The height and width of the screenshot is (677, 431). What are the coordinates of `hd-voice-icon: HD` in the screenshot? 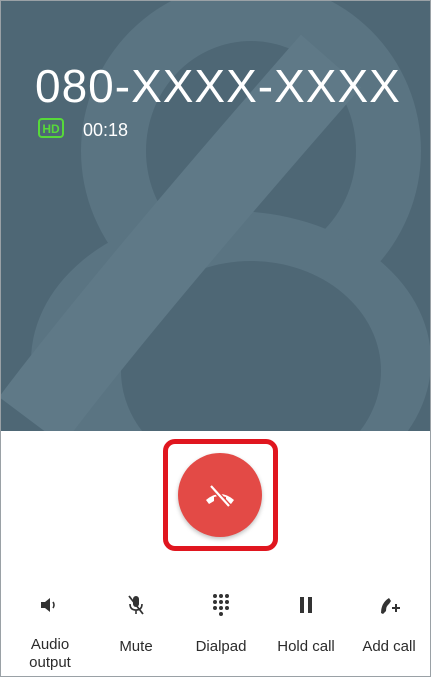 It's located at (51, 128).